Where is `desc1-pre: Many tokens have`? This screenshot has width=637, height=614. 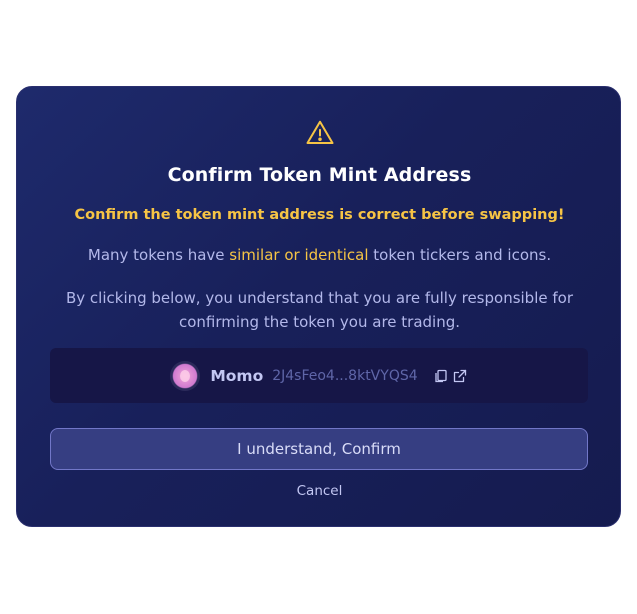
desc1-pre: Many tokens have is located at coordinates (158, 255).